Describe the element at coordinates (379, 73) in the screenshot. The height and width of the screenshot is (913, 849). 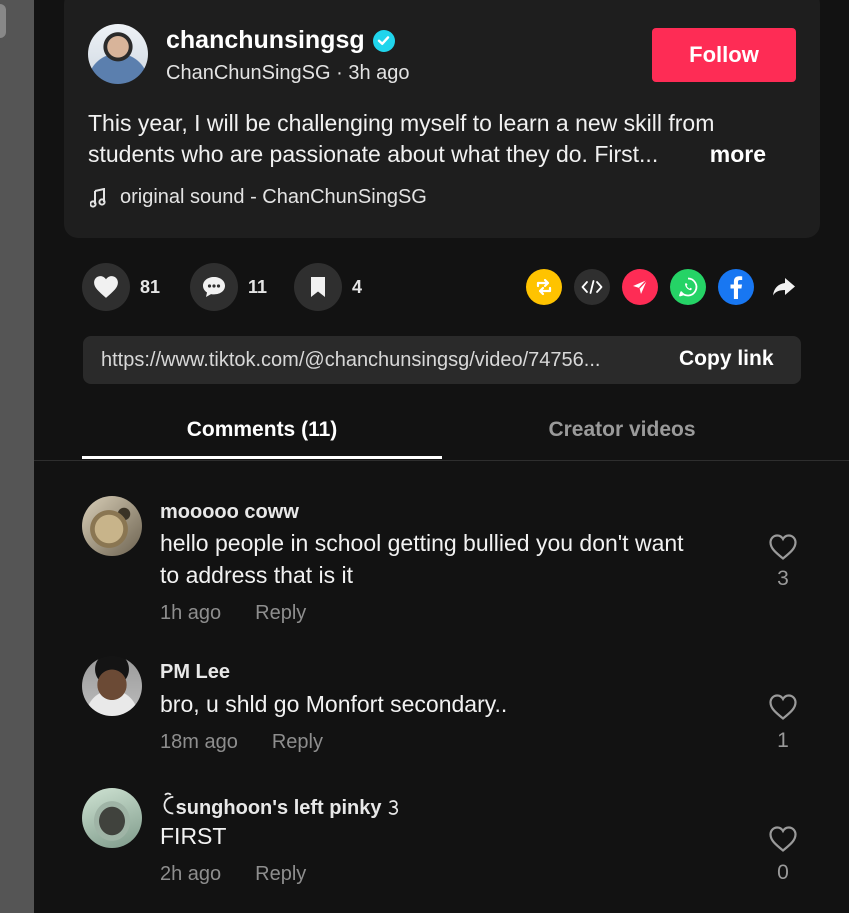
I see `post-time: 3h ago` at that location.